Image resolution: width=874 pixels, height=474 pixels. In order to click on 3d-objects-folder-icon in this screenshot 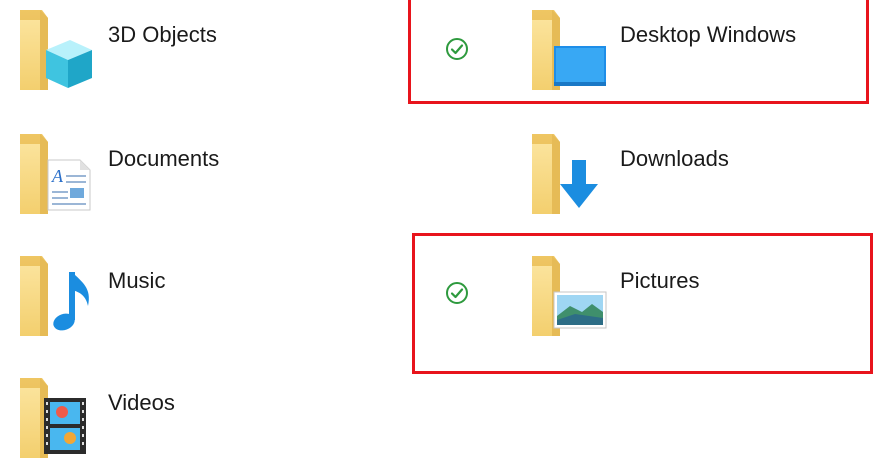, I will do `click(58, 51)`.